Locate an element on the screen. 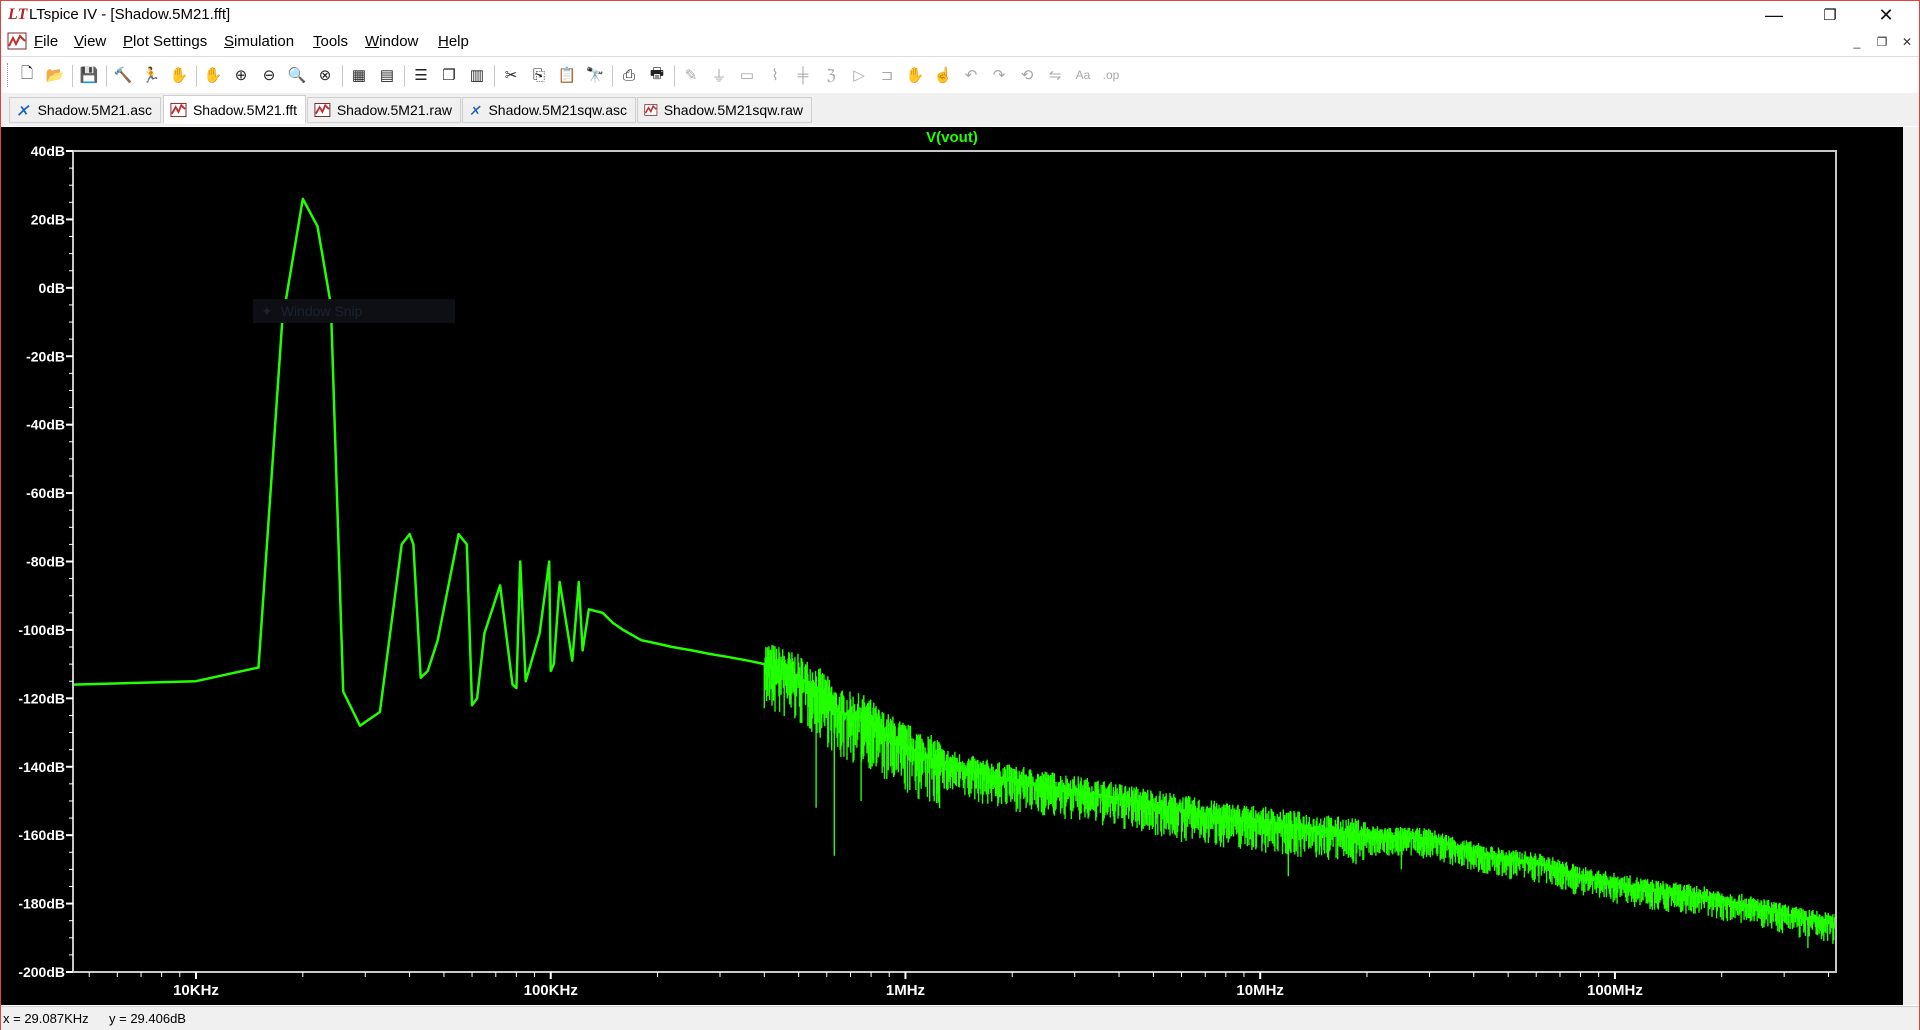 Image resolution: width=1920 pixels, height=1030 pixels. tile-horizontal-button: ☰ is located at coordinates (421, 75).